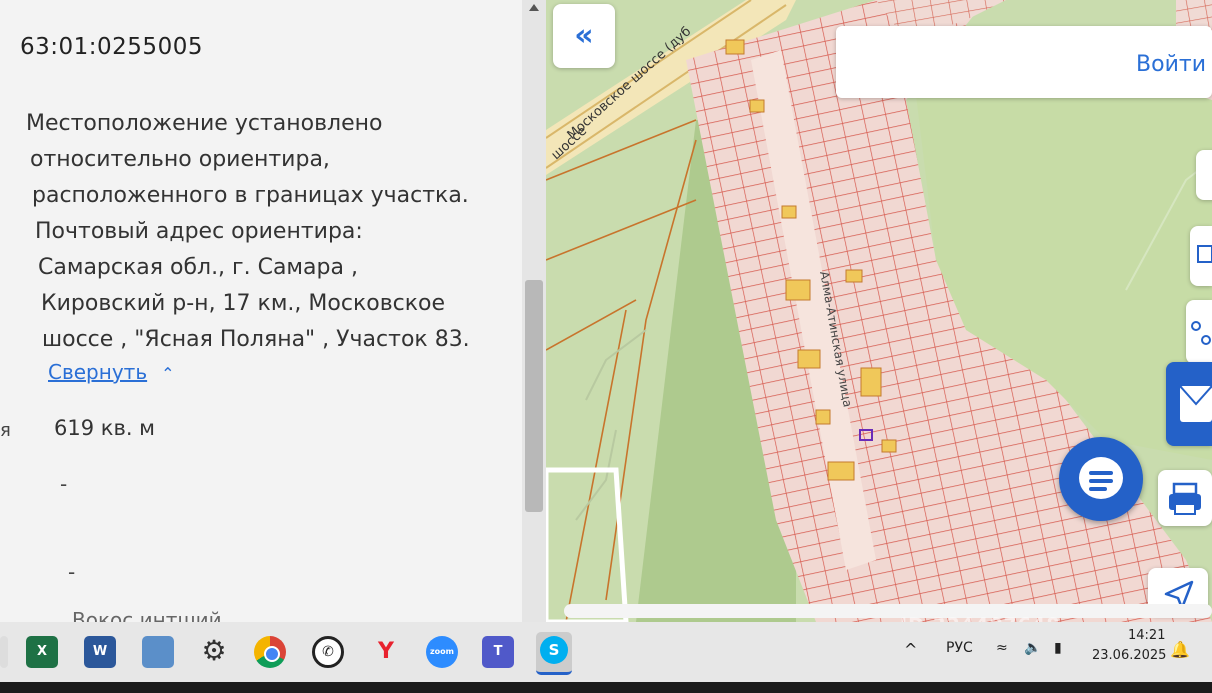 The width and height of the screenshot is (1212, 693). I want to click on chrome-icon, so click(270, 652).